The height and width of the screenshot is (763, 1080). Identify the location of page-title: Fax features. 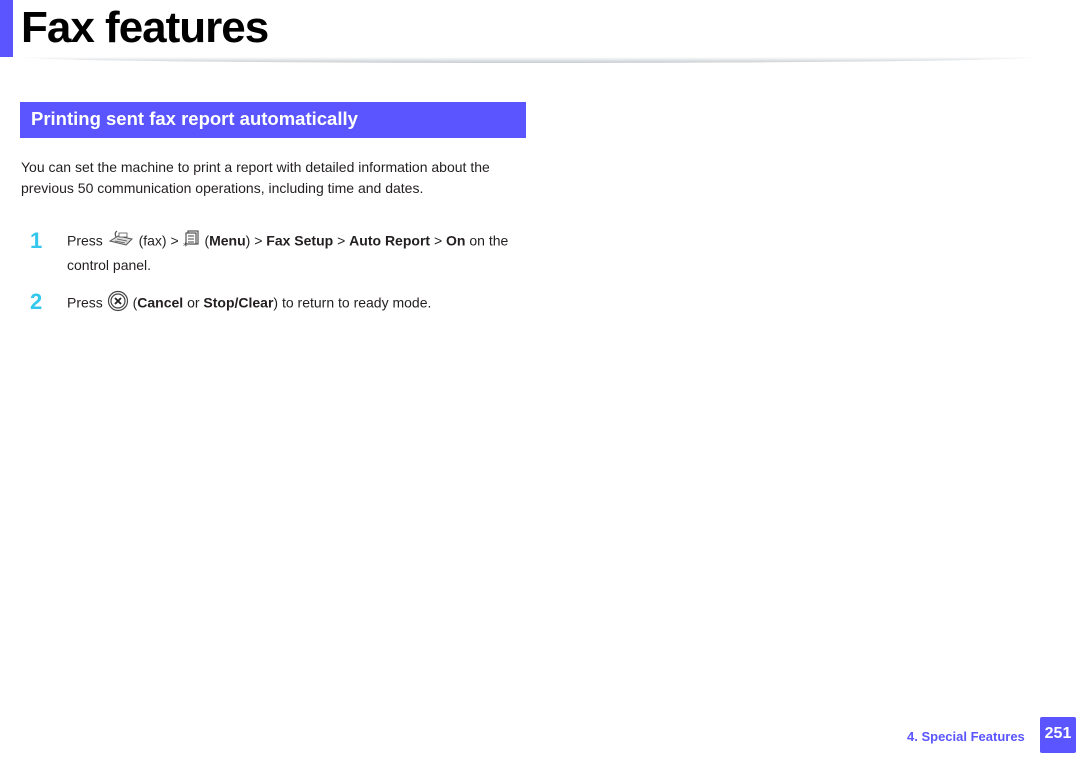
(145, 27).